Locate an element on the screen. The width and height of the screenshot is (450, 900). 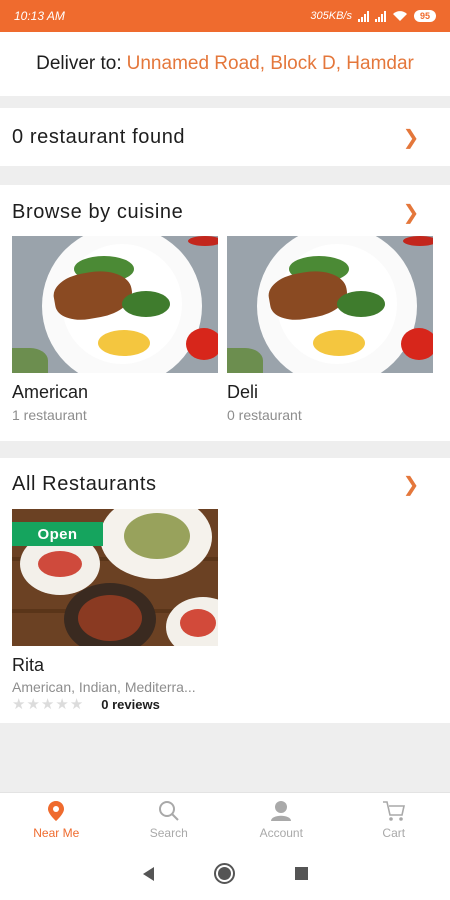
cuisine-card-american: American 1 restaurant is located at coordinates (115, 329).